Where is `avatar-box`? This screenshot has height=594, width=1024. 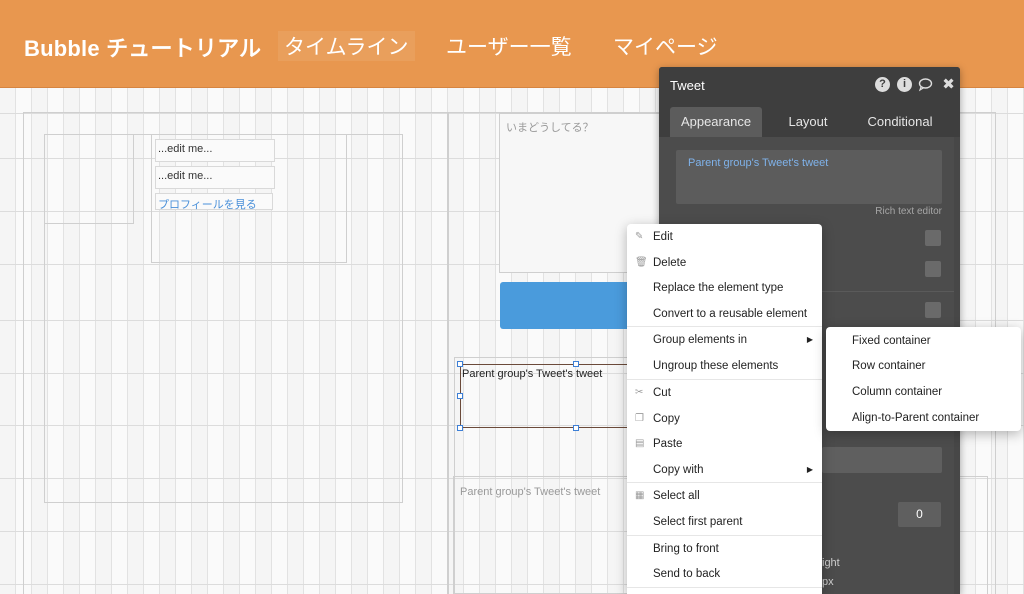
avatar-box is located at coordinates (89, 179).